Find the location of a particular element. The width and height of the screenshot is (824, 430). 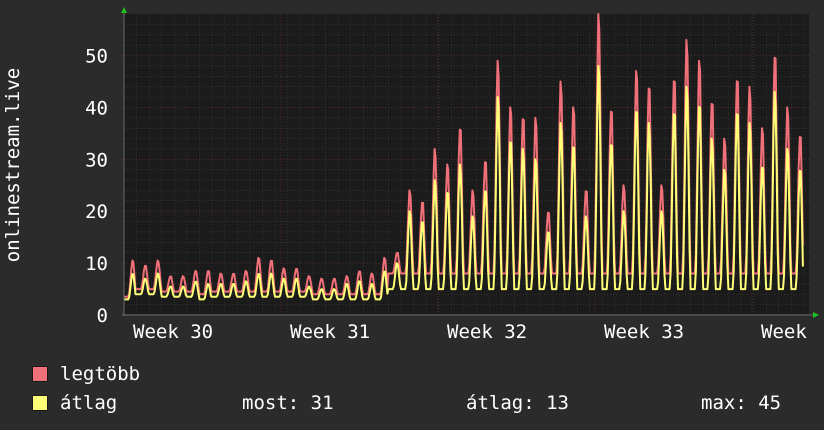

y-tick-label: 50 is located at coordinates (96, 57).